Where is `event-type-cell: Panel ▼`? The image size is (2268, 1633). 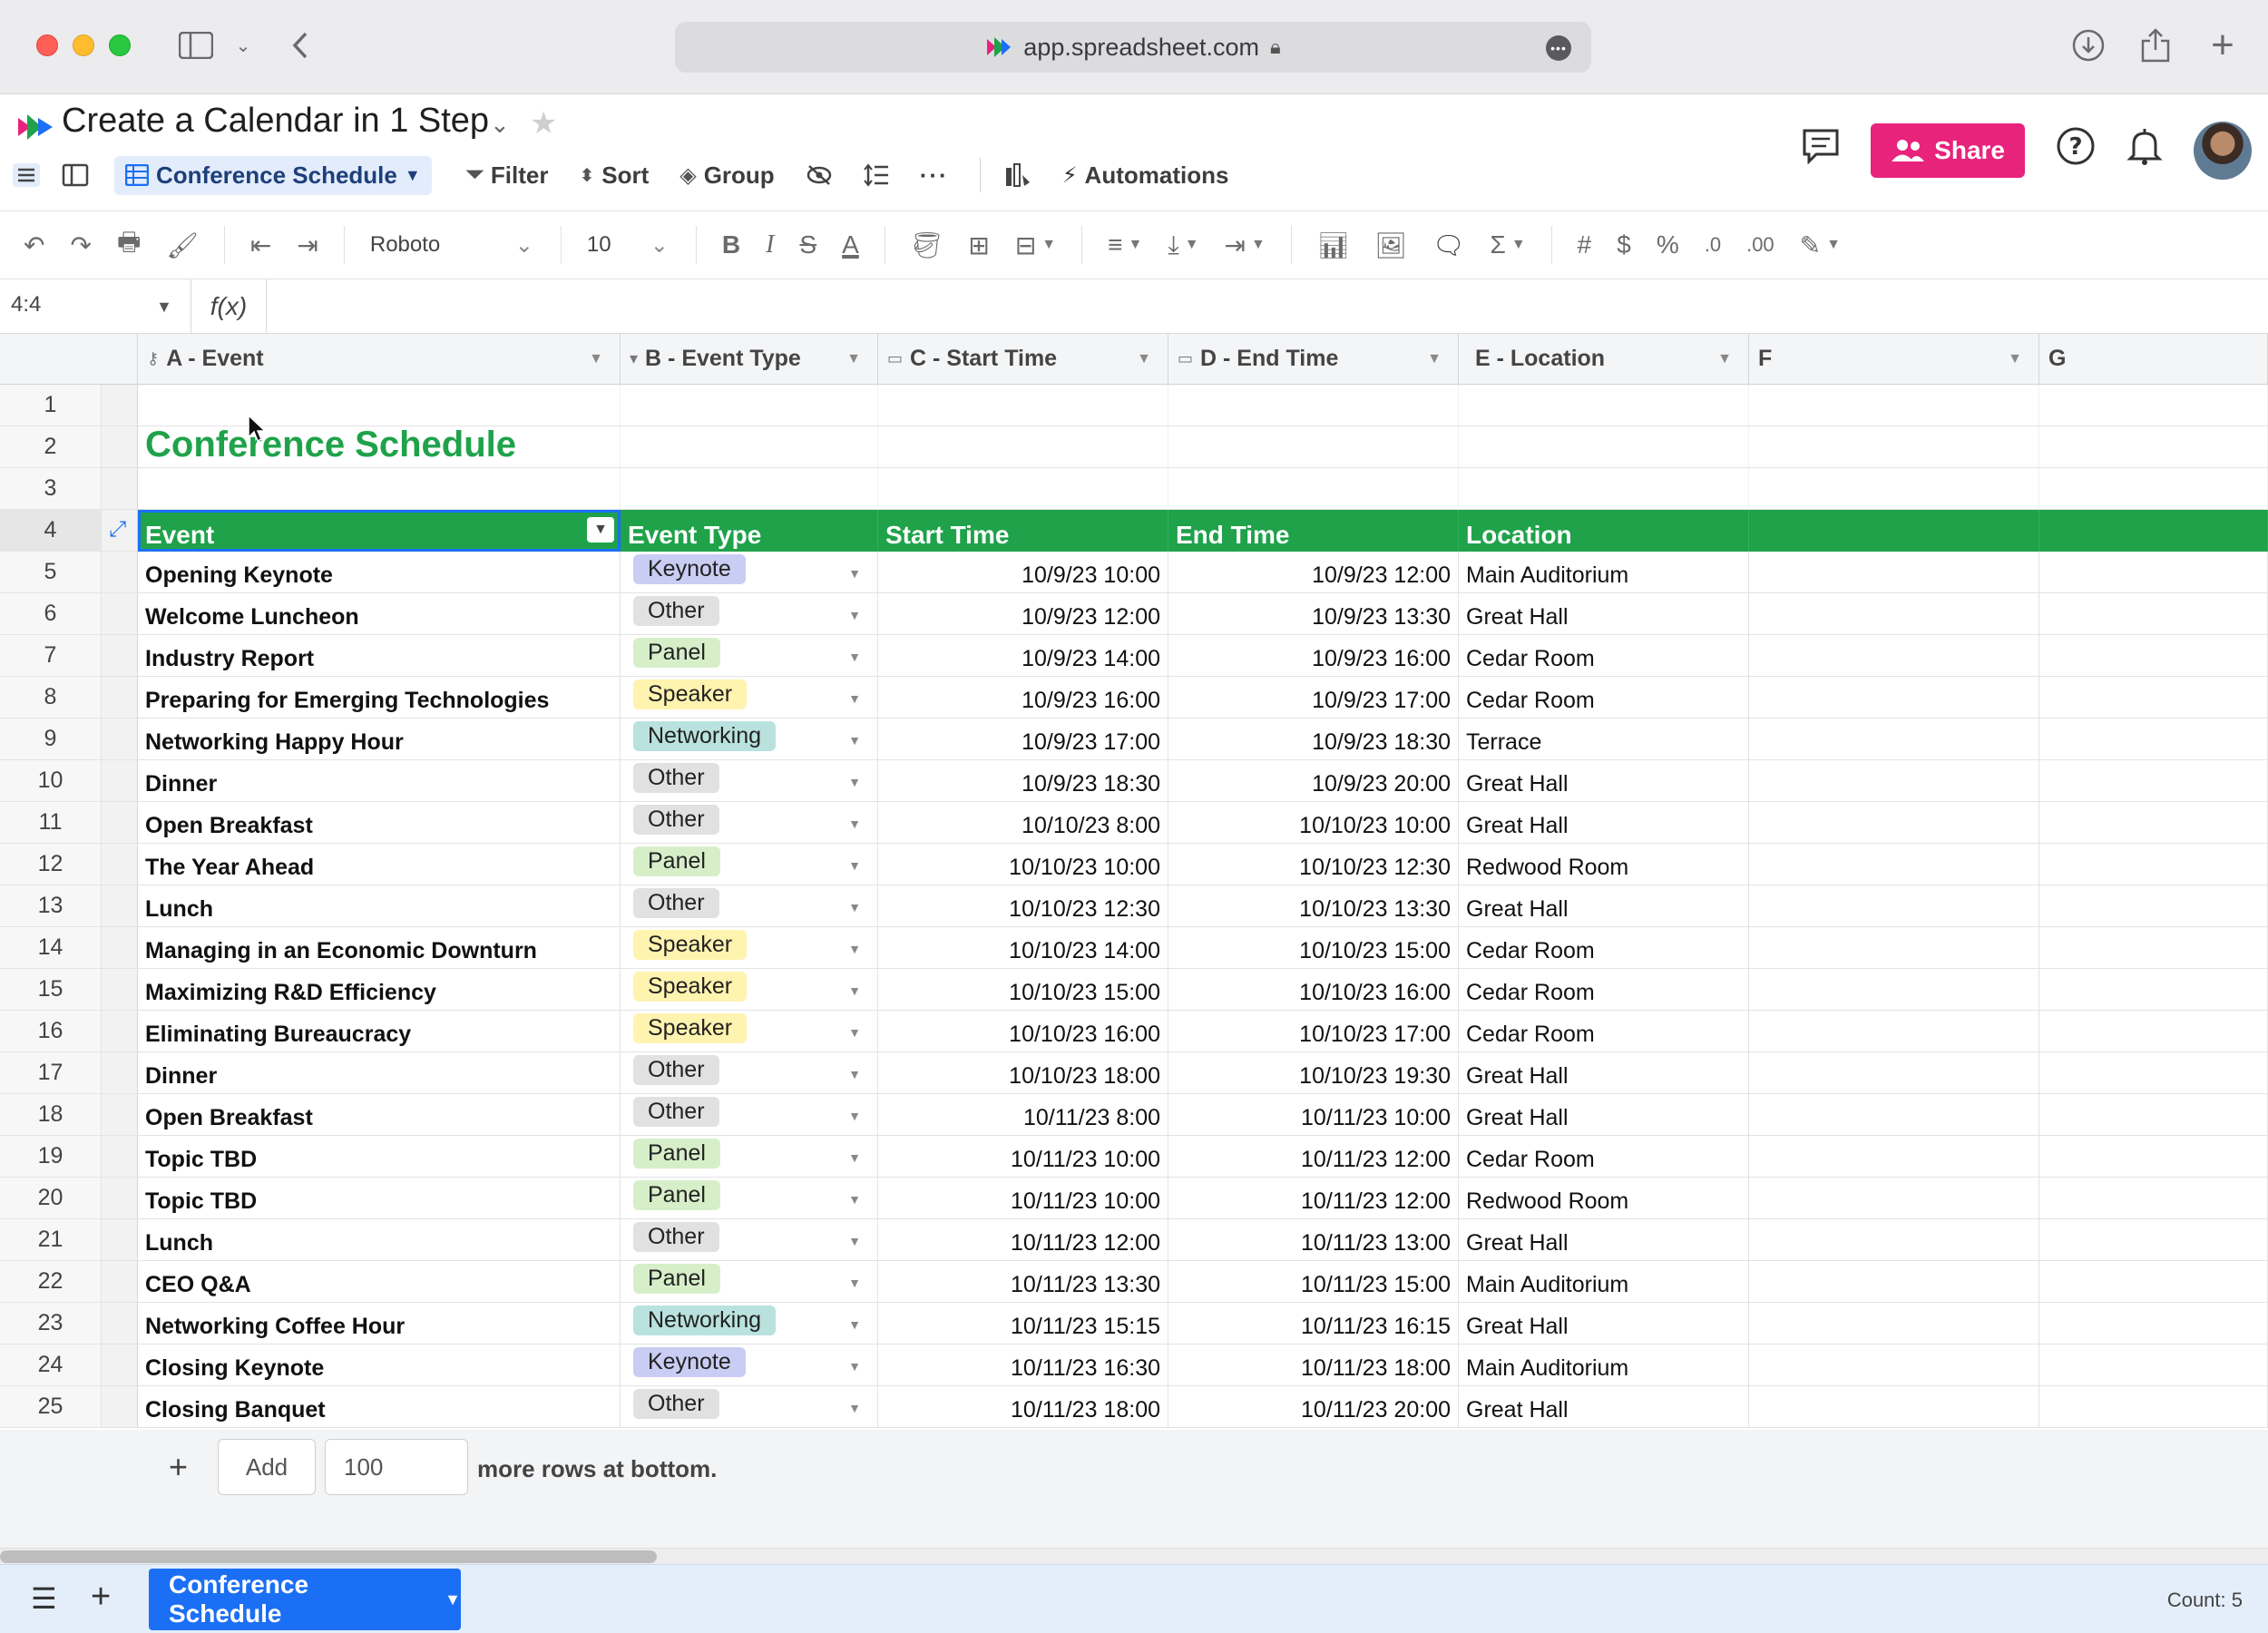
event-type-cell: Panel ▼ is located at coordinates (750, 656).